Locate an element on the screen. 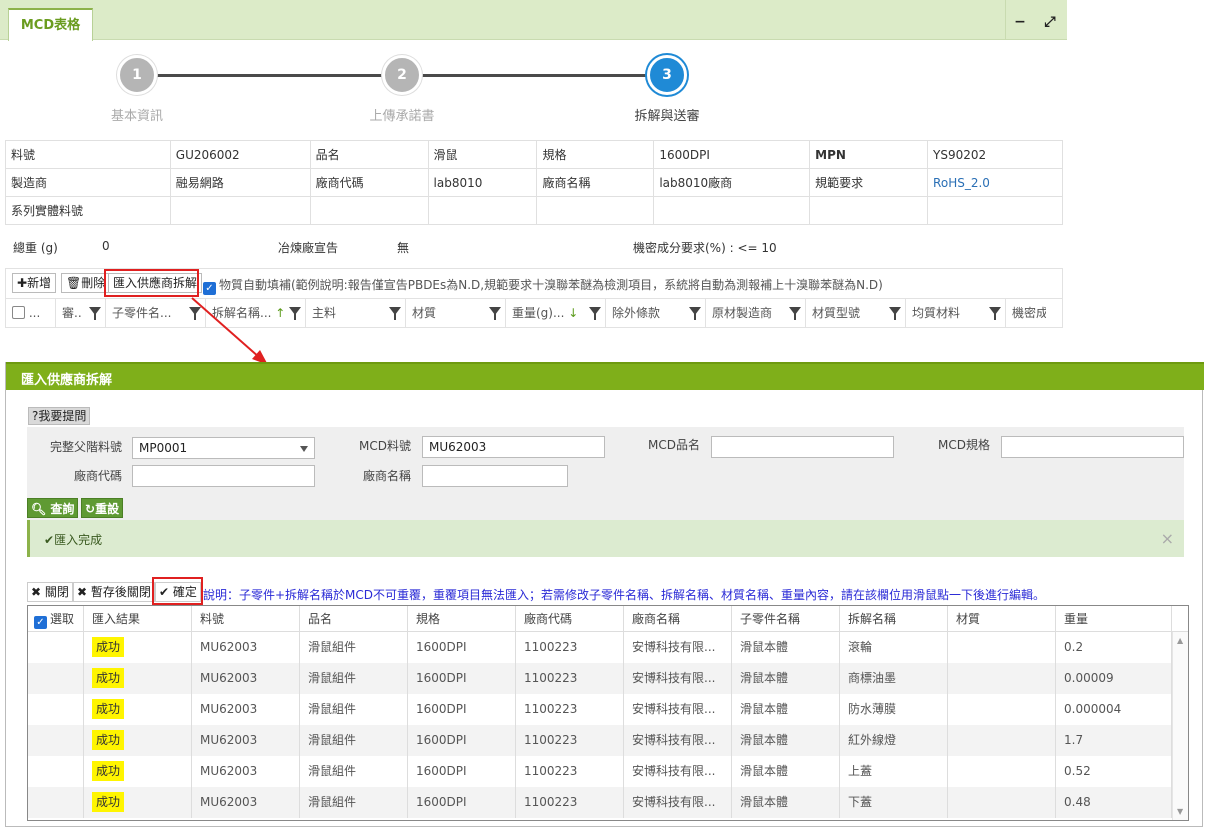 This screenshot has height=827, width=1207. label-part-no: 料號 is located at coordinates (88, 154).